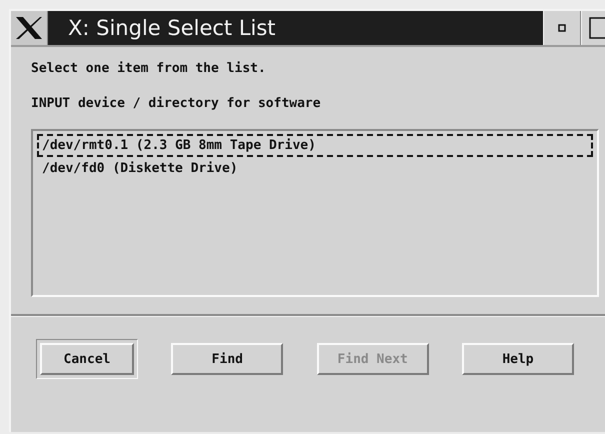 The height and width of the screenshot is (434, 605). What do you see at coordinates (295, 28) in the screenshot?
I see `window-title: X: Single Select List` at bounding box center [295, 28].